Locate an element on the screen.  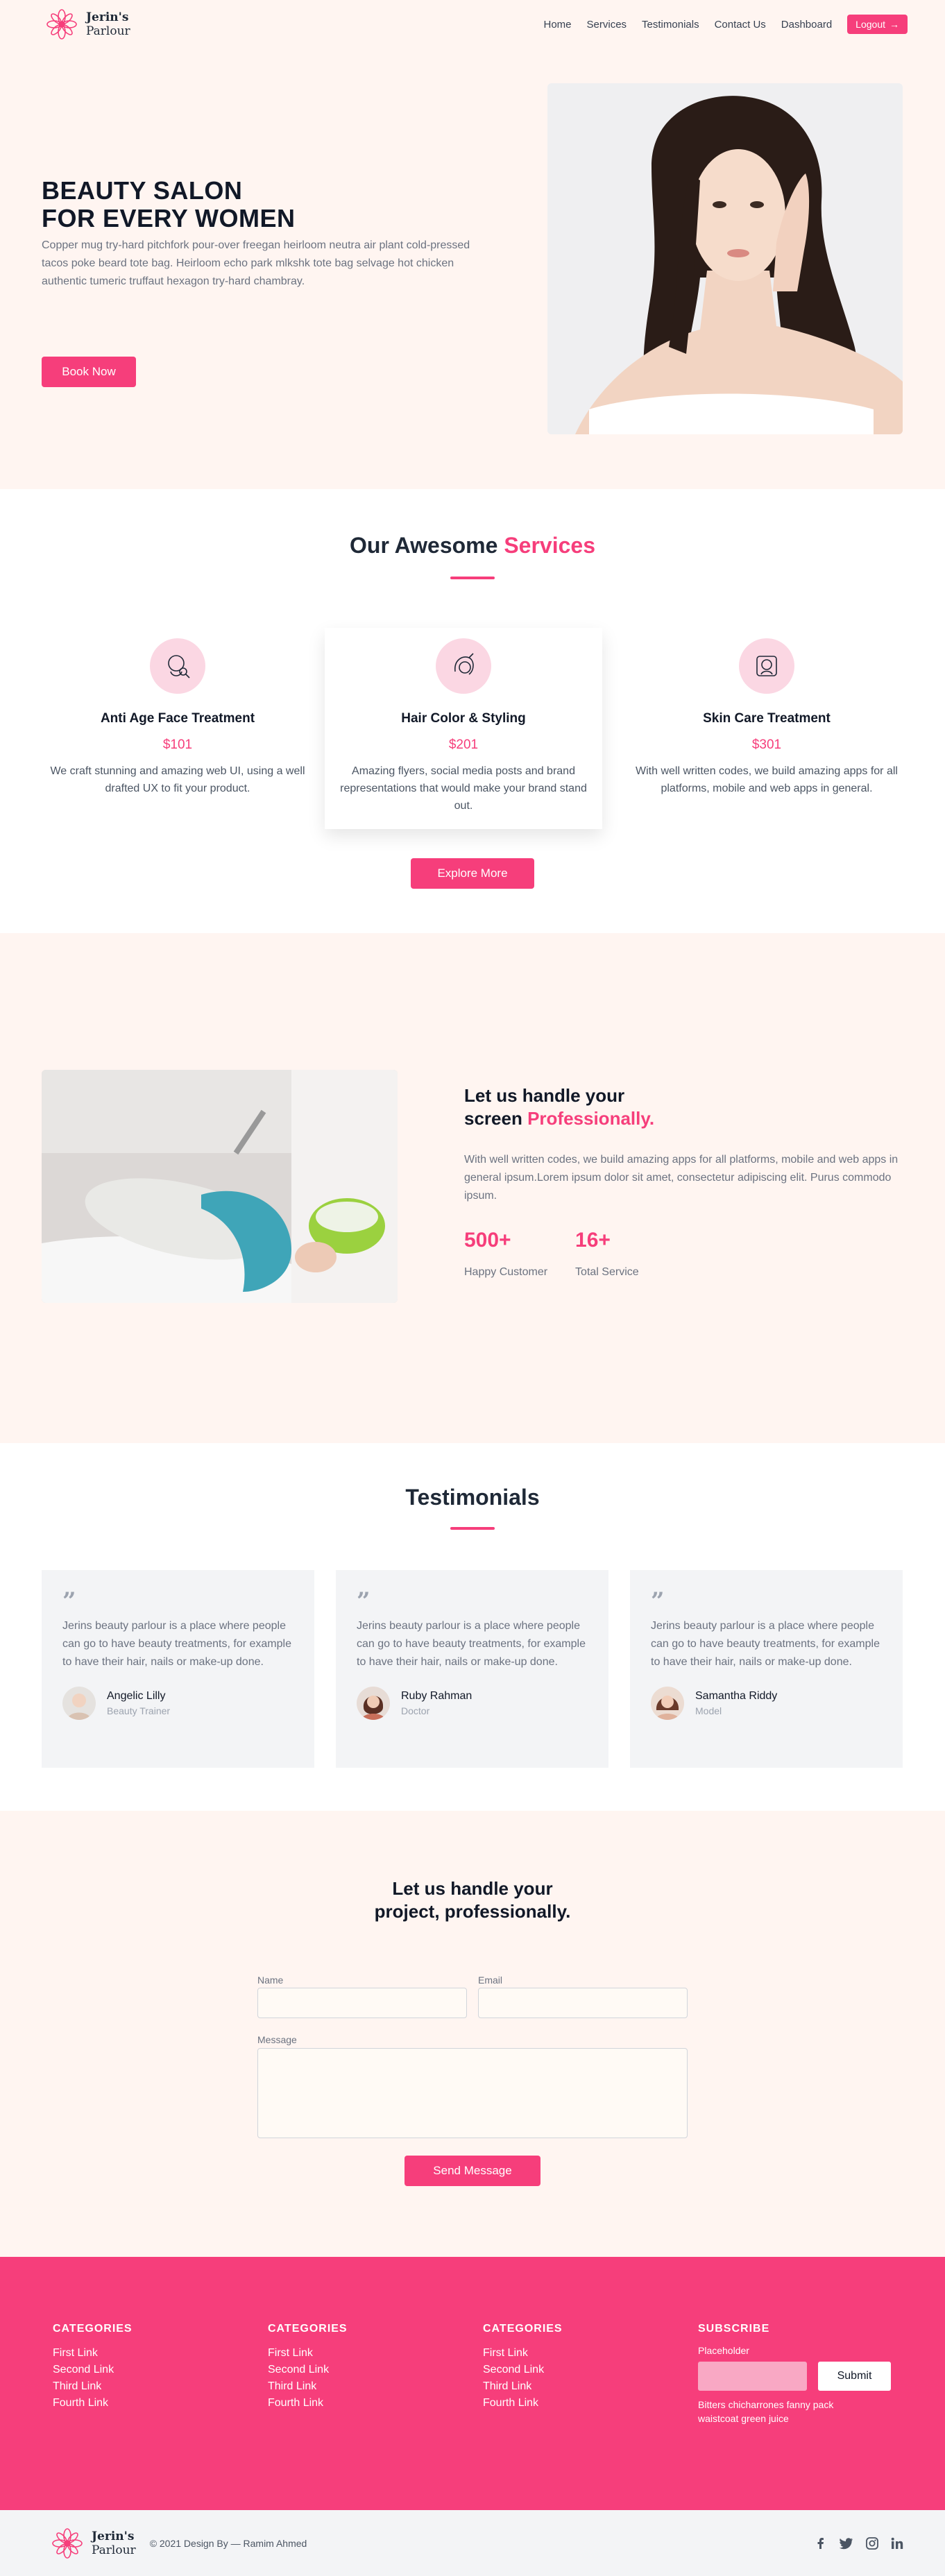
hero-title: BEAUTY SALON FOR EVERY WOMEN is located at coordinates (169, 204).